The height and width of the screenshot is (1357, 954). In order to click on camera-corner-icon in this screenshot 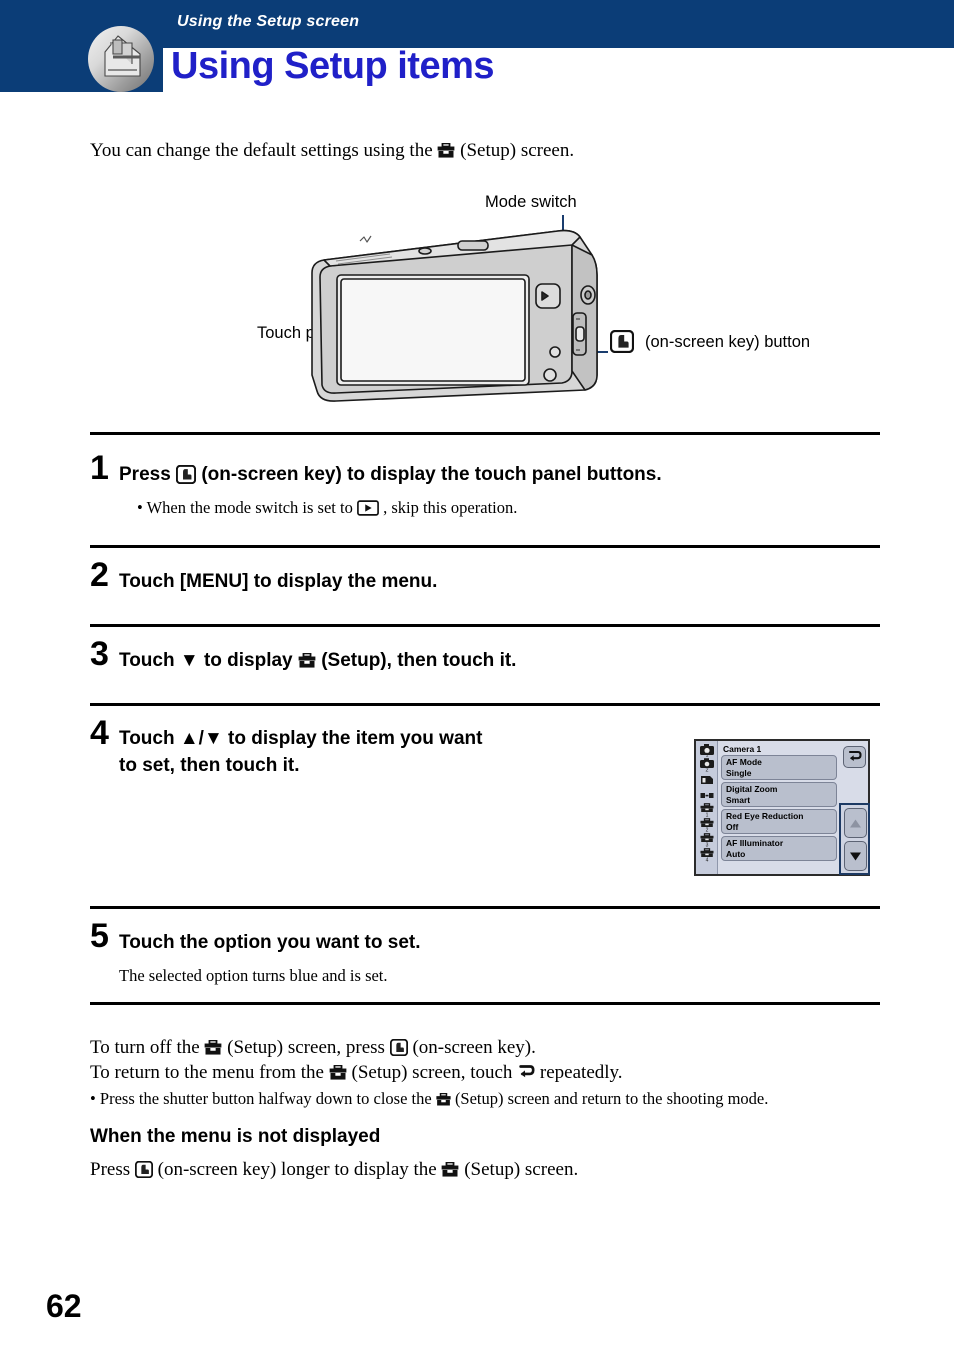, I will do `click(121, 59)`.